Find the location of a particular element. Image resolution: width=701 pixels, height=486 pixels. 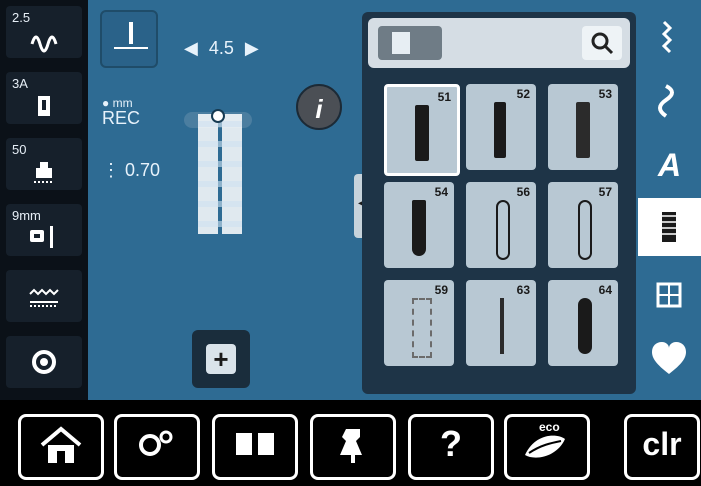

decorative-stitch-icon is located at coordinates (666, 101).